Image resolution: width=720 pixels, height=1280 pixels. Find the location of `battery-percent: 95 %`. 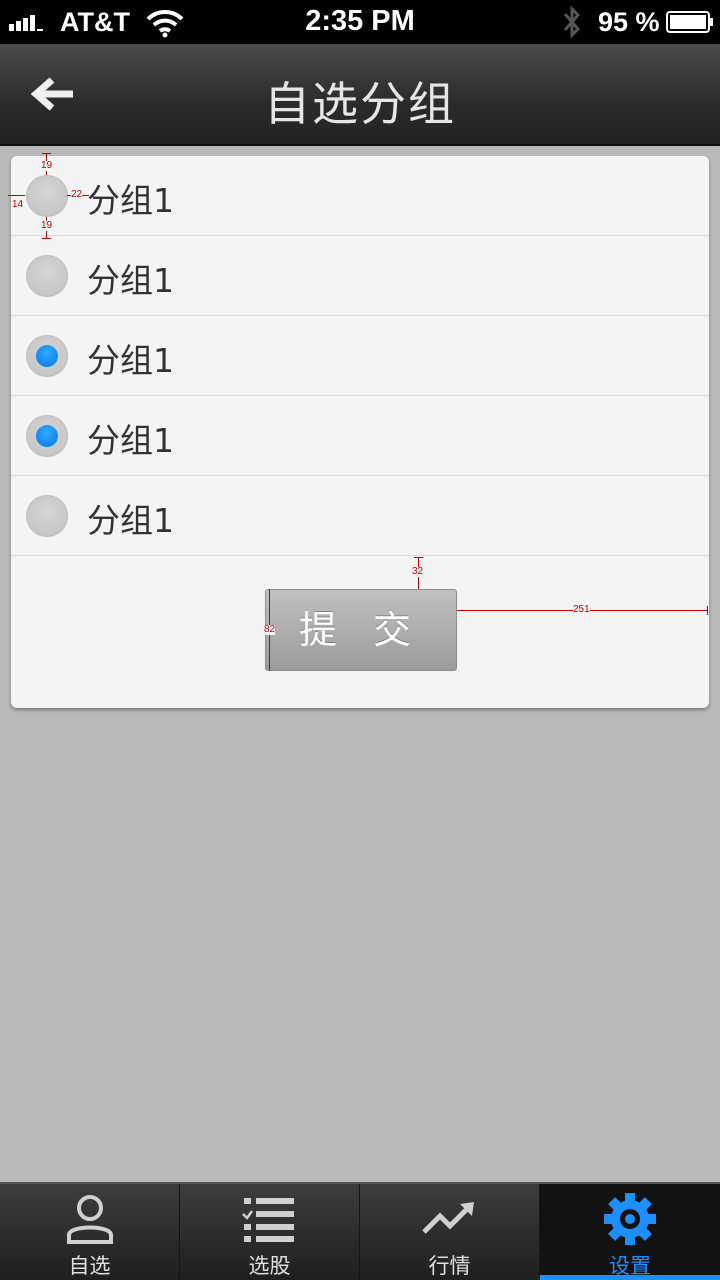

battery-percent: 95 % is located at coordinates (629, 22).